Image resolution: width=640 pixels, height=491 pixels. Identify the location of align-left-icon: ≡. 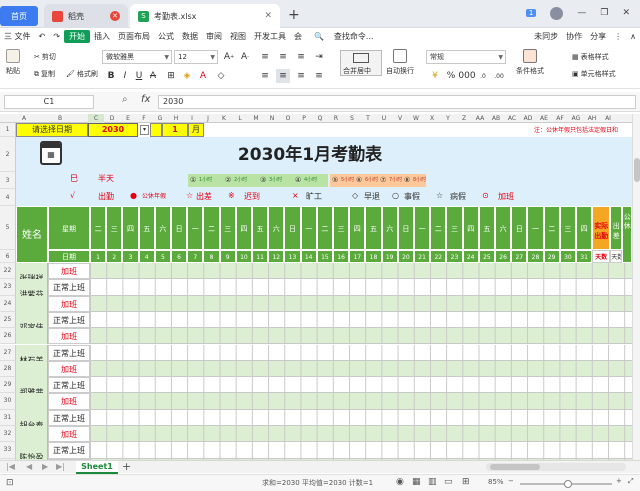
(265, 76).